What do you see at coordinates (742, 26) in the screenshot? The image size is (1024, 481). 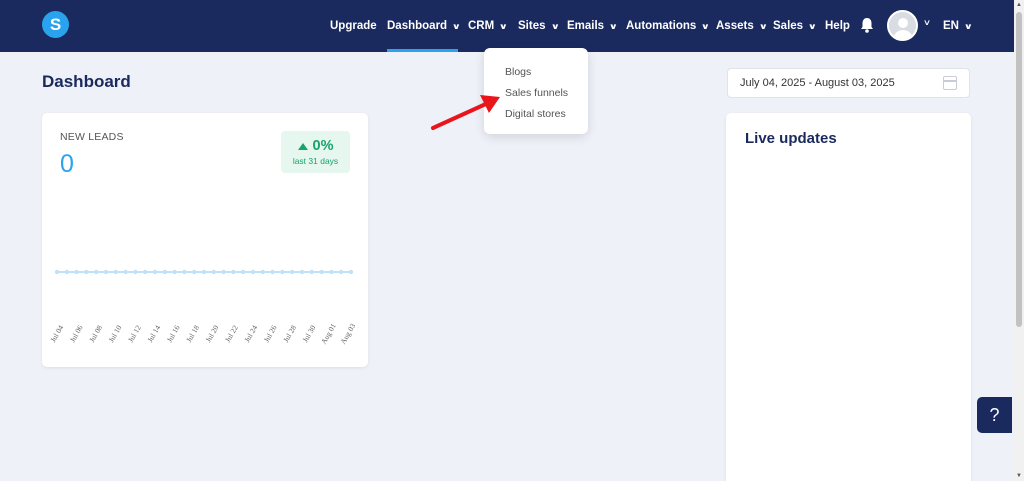 I see `nav-assets: Assets ∨` at bounding box center [742, 26].